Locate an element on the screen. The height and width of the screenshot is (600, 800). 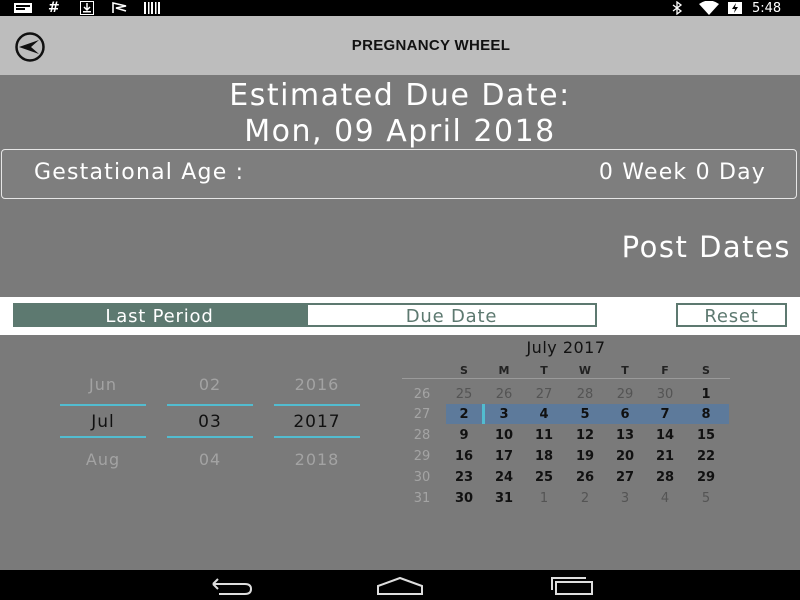
calendar-day: 22 is located at coordinates (706, 456).